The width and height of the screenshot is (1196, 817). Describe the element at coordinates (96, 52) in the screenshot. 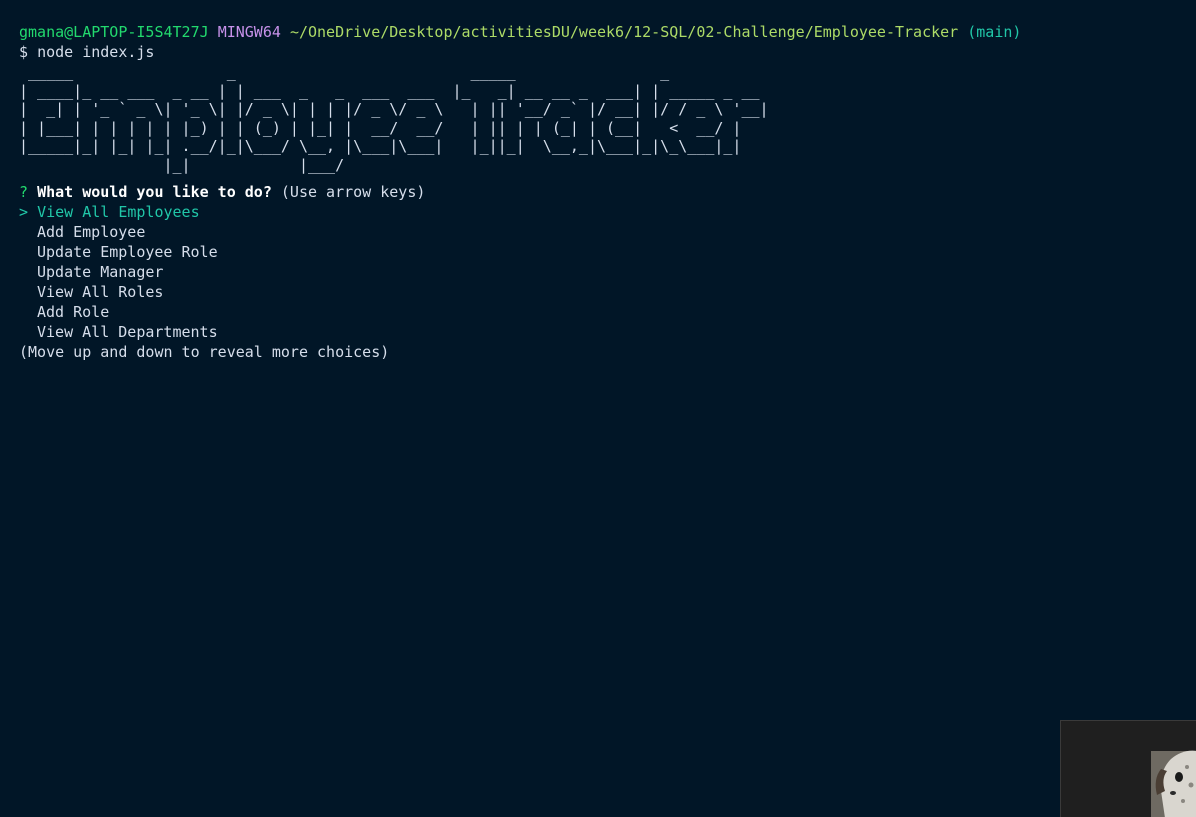

I see `command-text: node index.js` at that location.